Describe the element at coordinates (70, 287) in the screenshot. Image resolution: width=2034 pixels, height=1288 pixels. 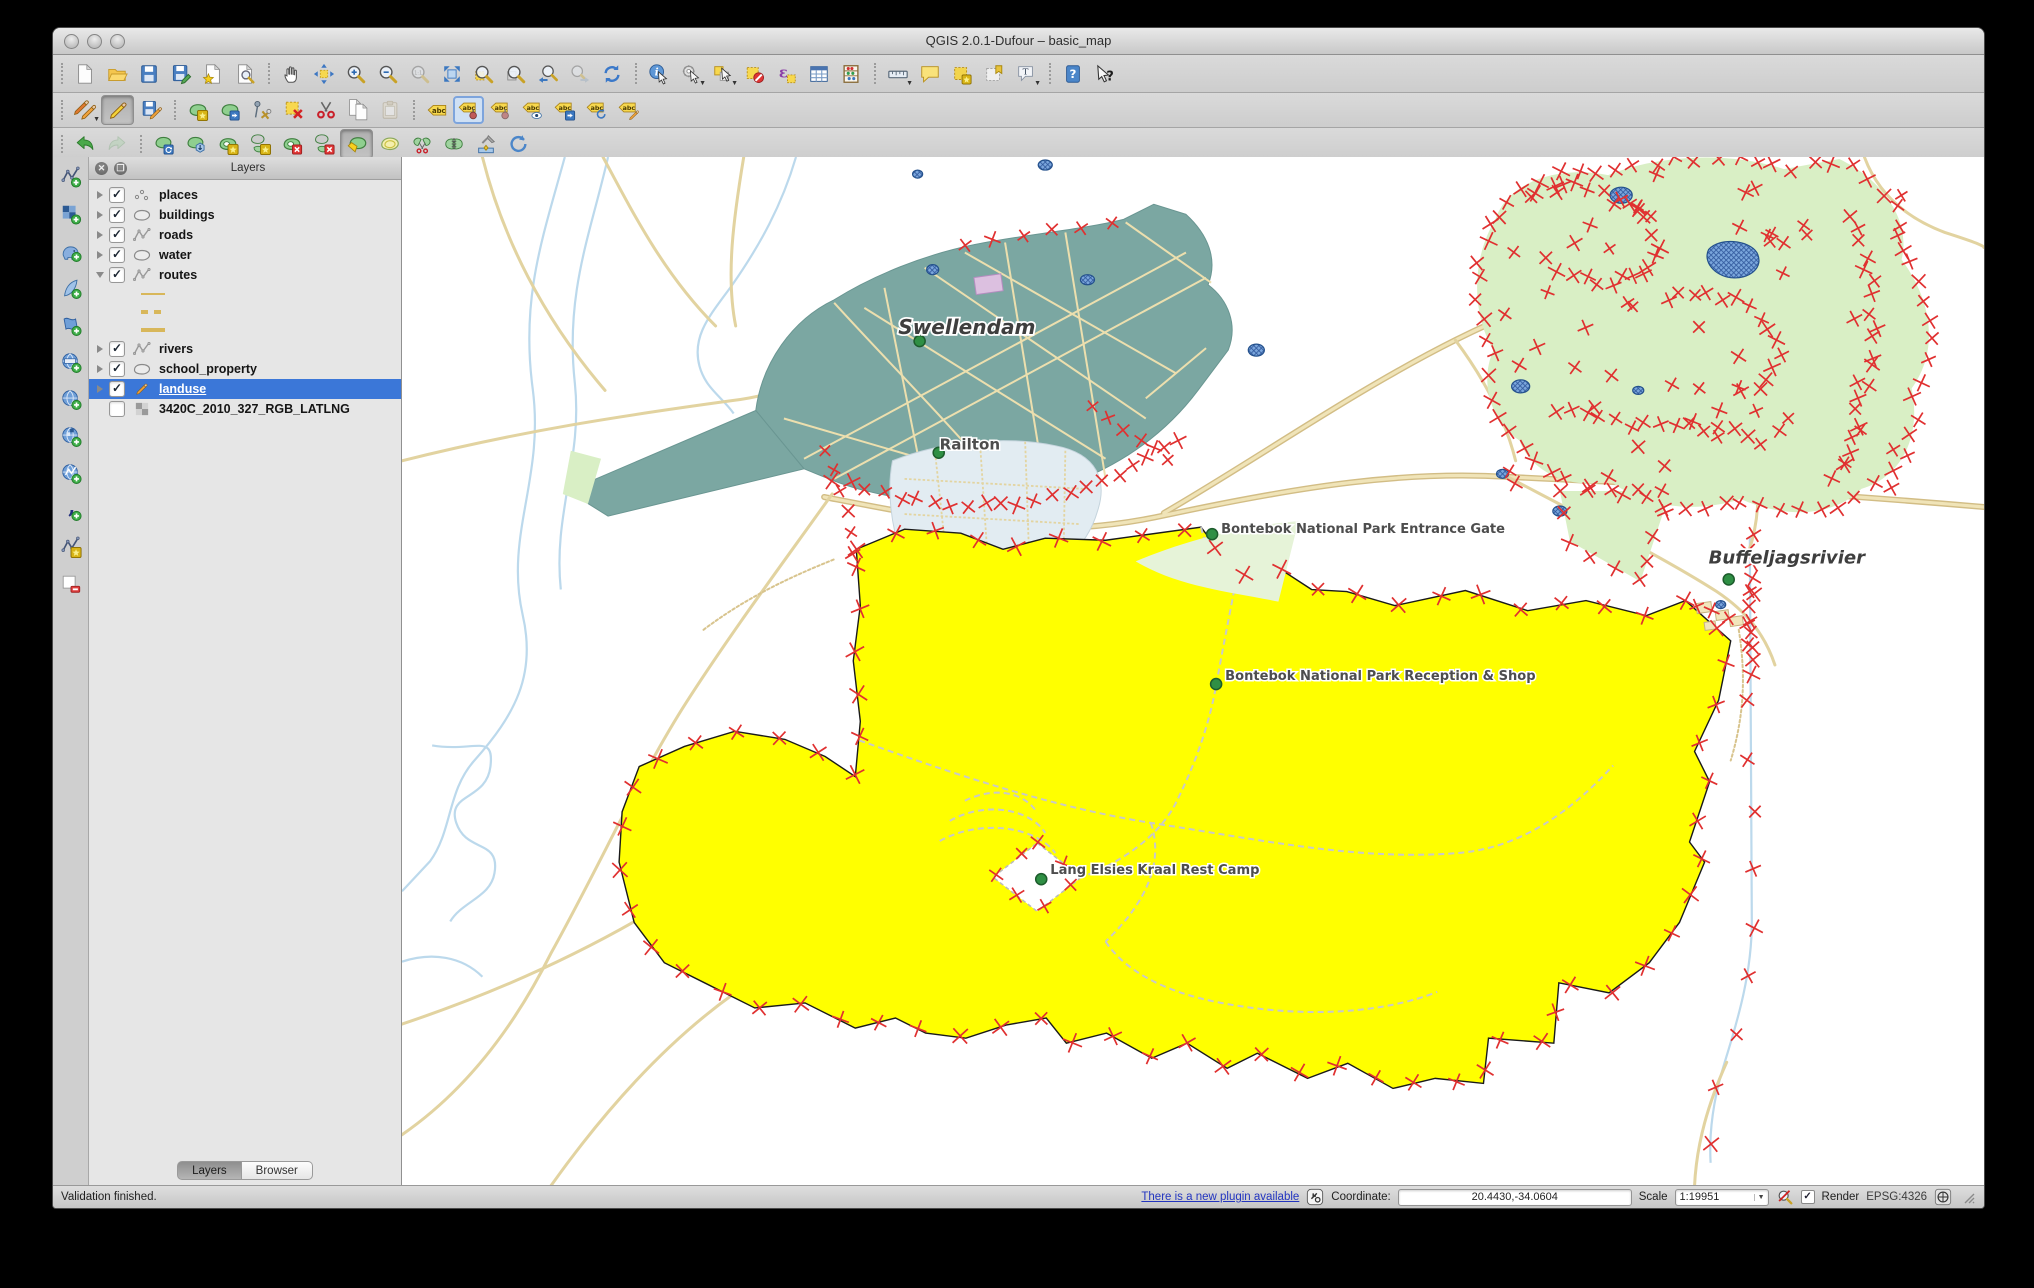
I see `add-spatialite-layer-button` at that location.